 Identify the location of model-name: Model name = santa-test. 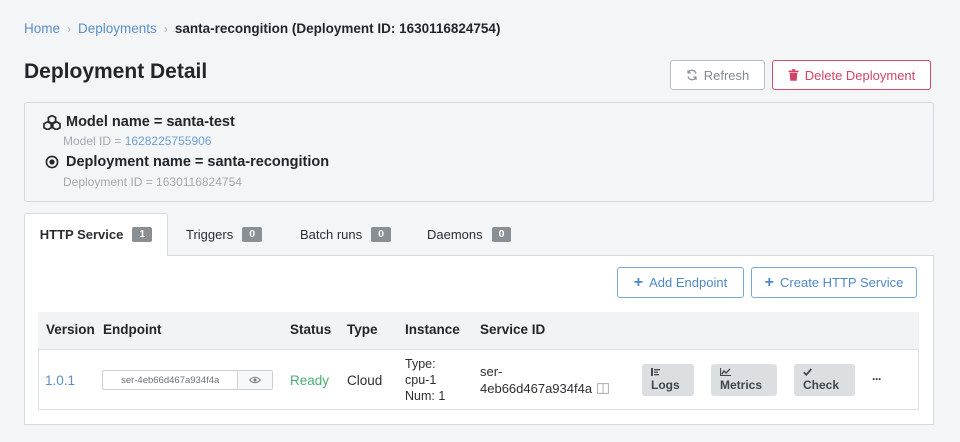
(150, 122).